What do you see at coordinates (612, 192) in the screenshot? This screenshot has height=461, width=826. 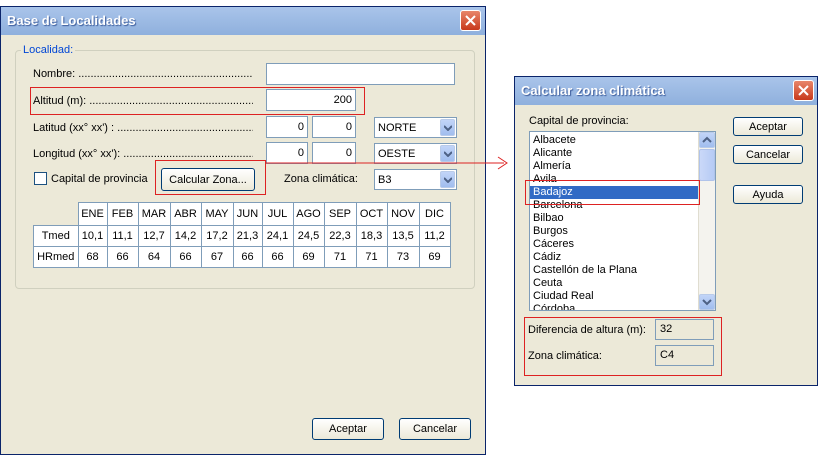 I see `badajoz-highlight` at bounding box center [612, 192].